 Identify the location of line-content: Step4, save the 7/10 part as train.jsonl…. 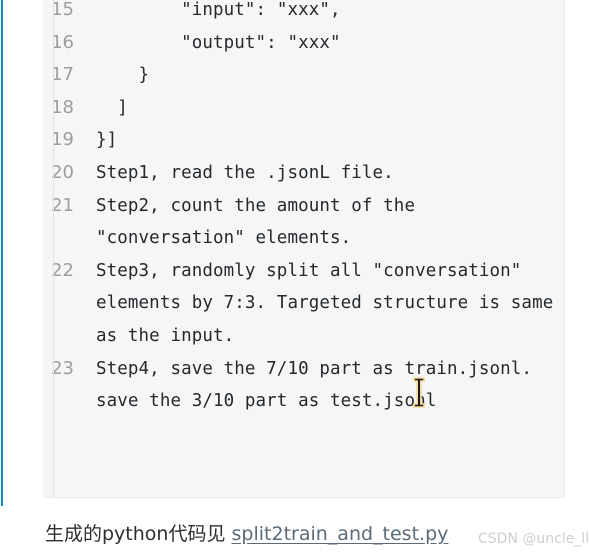
(324, 385).